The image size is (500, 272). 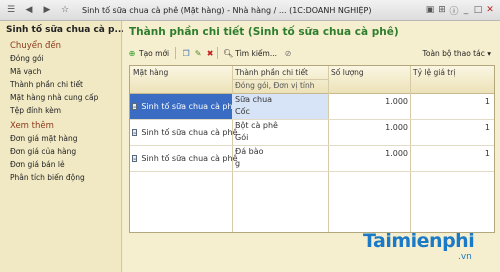 What do you see at coordinates (254, 99) in the screenshot?
I see `component-name: Sữa chua` at bounding box center [254, 99].